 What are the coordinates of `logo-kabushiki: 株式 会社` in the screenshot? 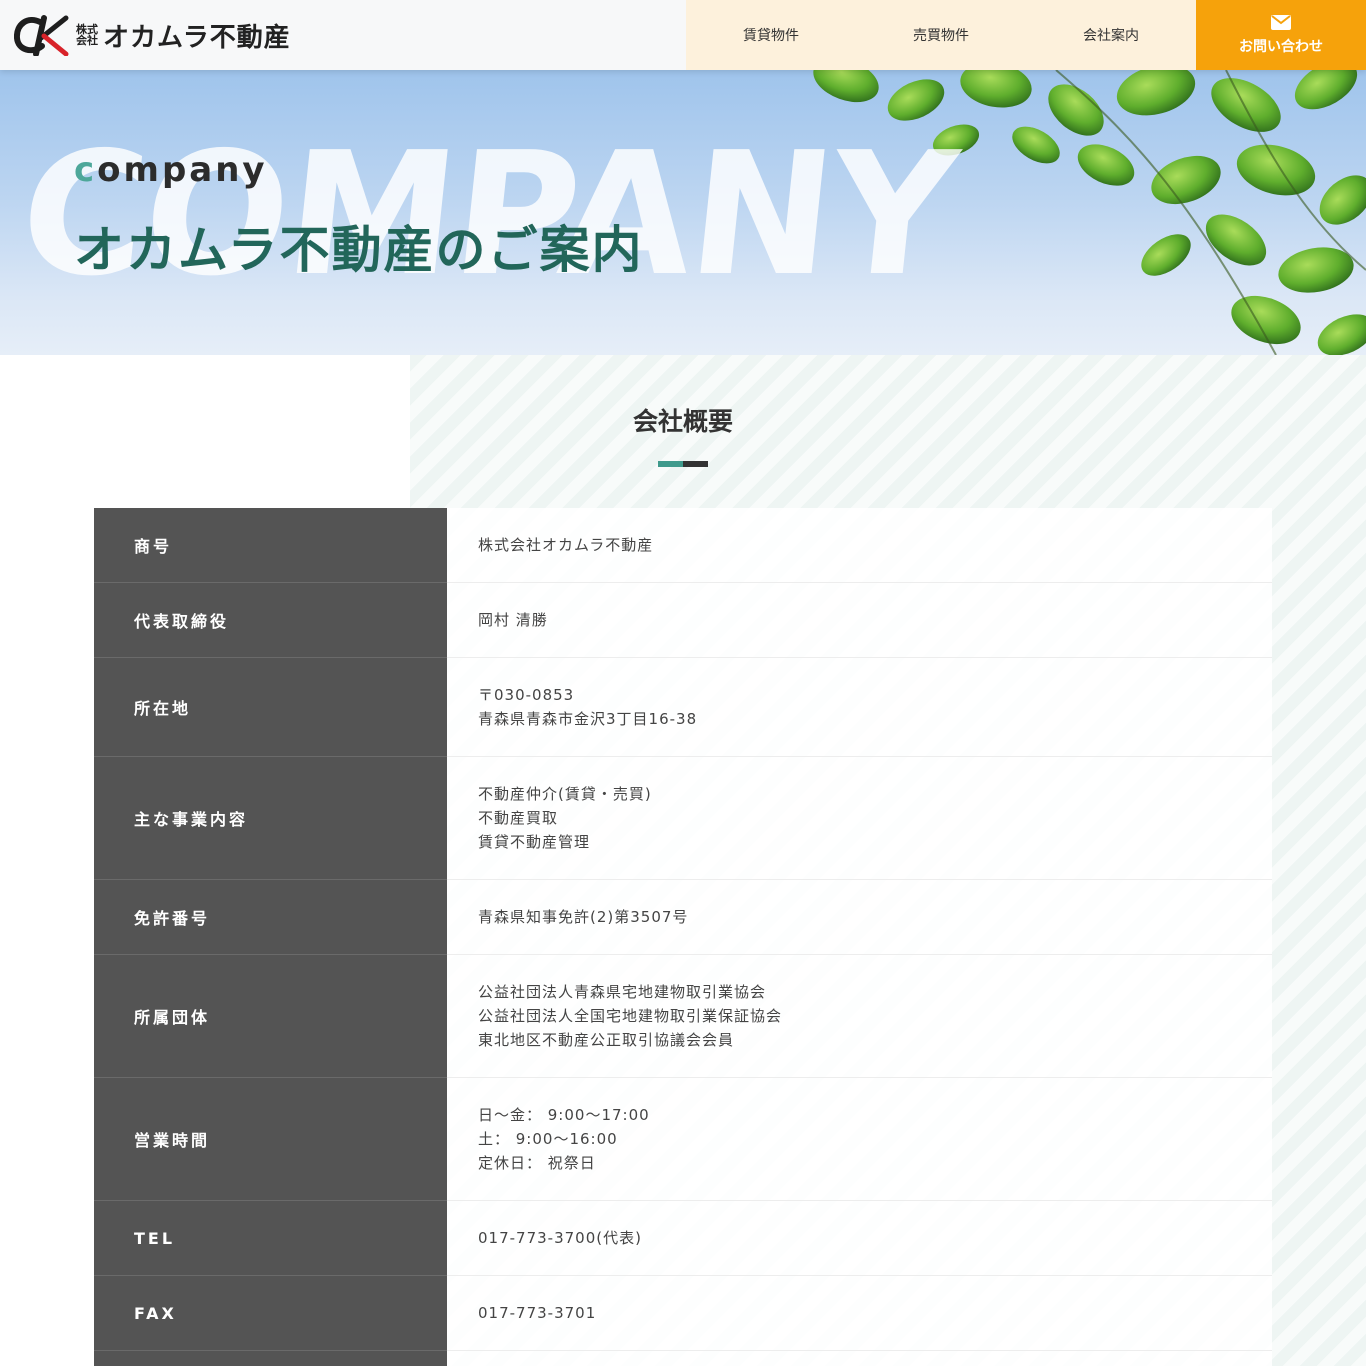 It's located at (87, 35).